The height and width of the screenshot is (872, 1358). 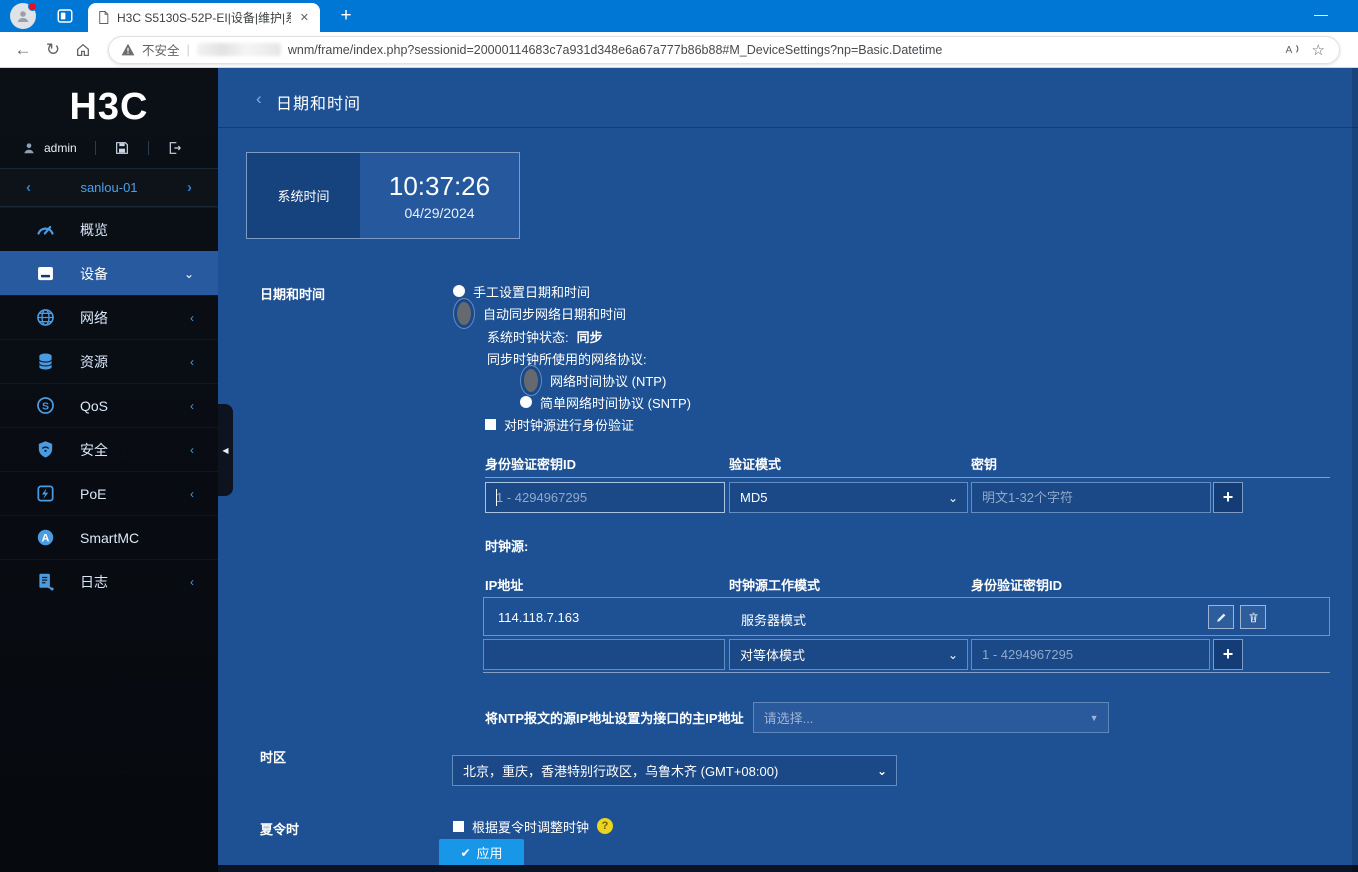 What do you see at coordinates (109, 449) in the screenshot?
I see `sidebar-item-安全: 安全 ‹` at bounding box center [109, 449].